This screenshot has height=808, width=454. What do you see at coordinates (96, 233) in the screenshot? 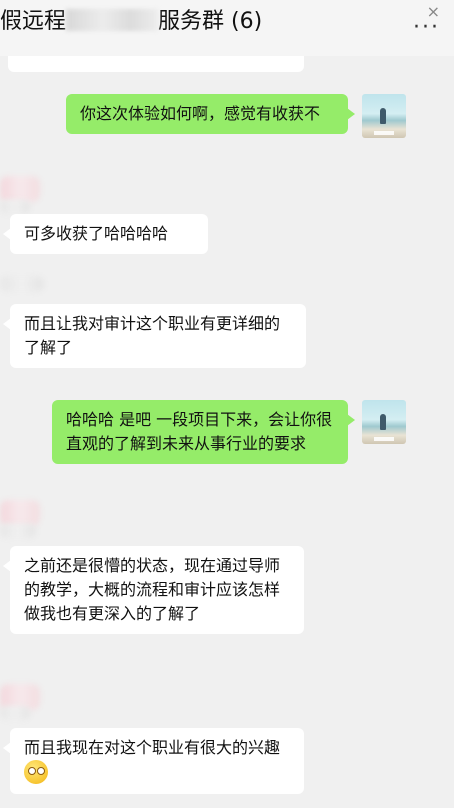
I see `message-text: 可多收获了哈哈哈哈` at bounding box center [96, 233].